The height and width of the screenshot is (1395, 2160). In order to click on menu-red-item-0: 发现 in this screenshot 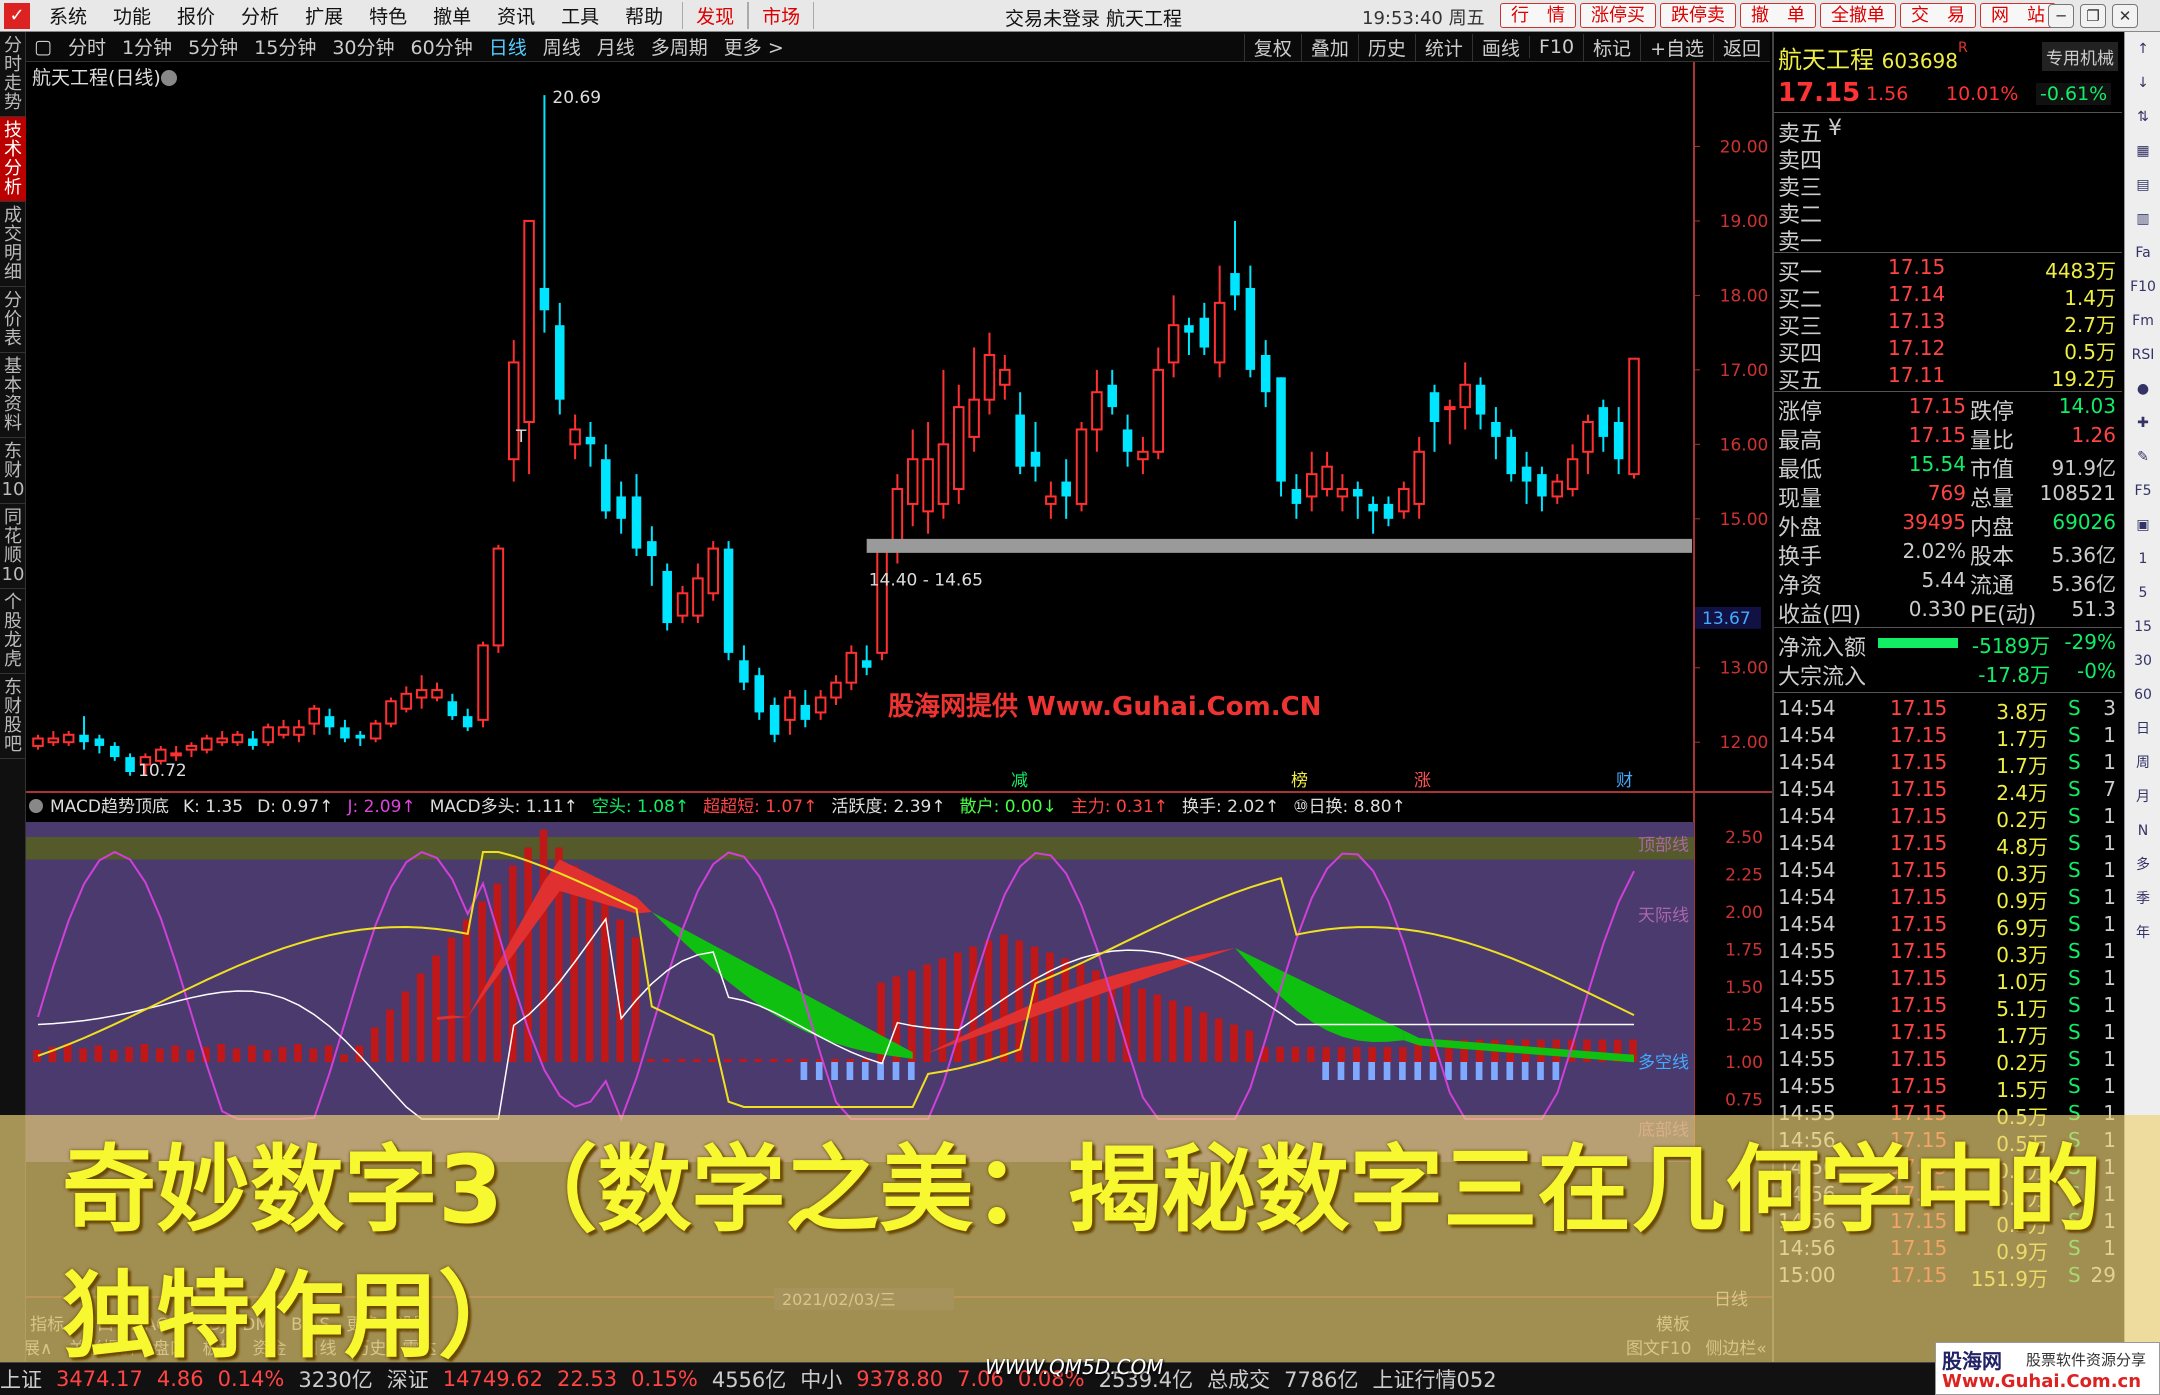, I will do `click(715, 15)`.